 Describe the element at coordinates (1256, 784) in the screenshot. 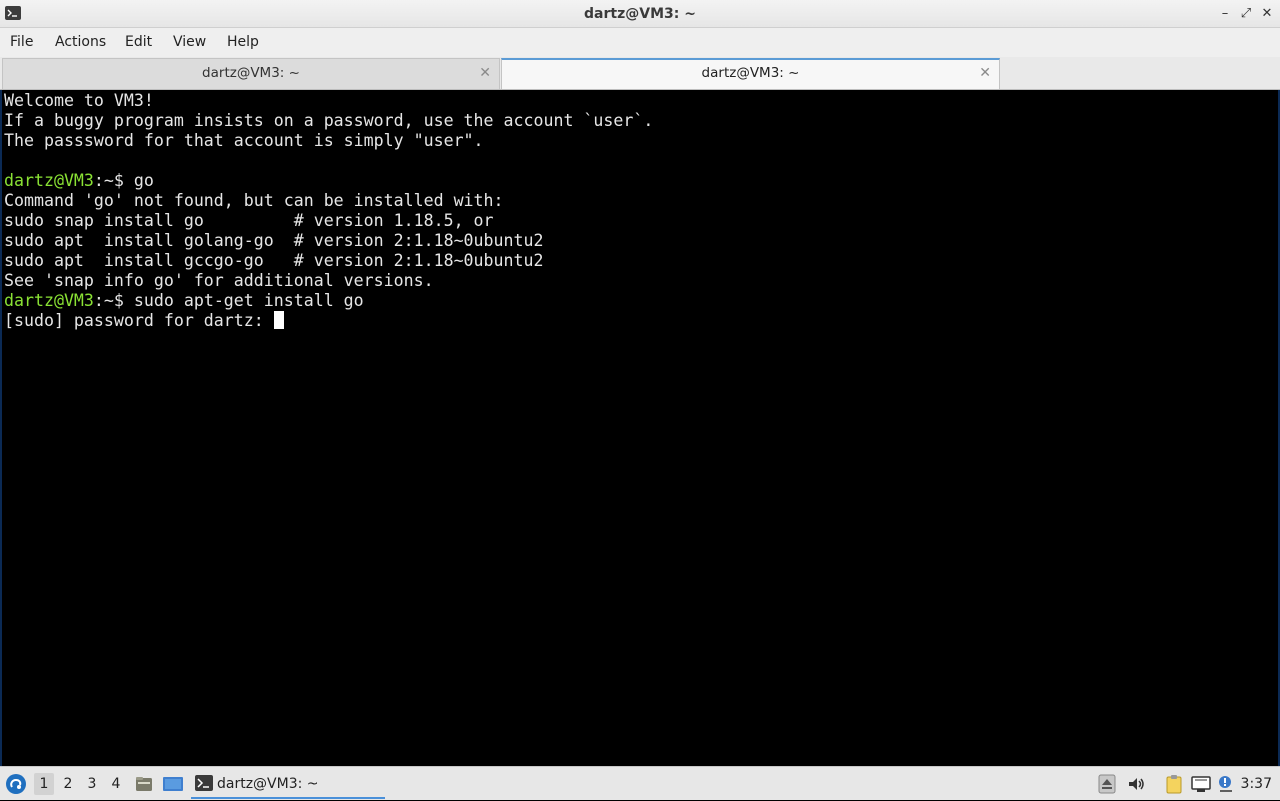

I see `clock: 3:37` at that location.